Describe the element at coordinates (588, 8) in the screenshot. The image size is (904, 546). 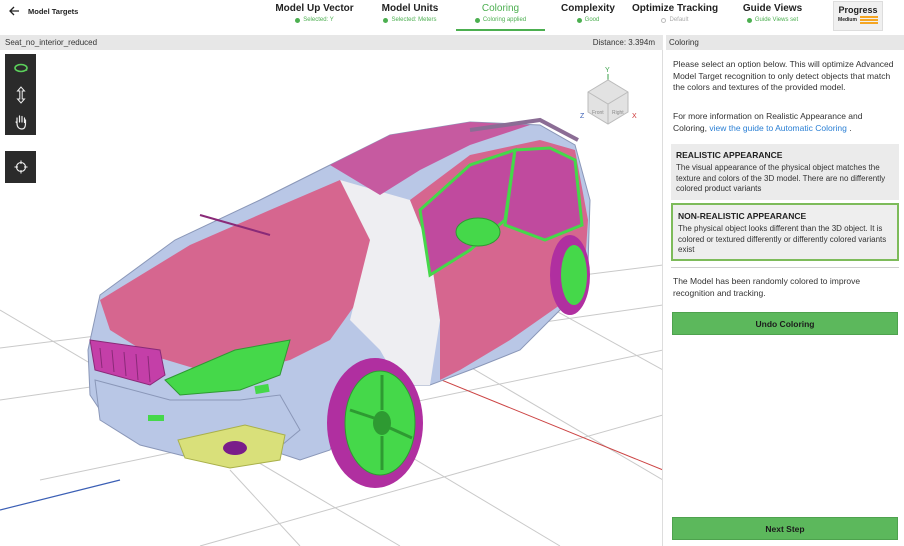
I see `step-title: Complexity` at that location.